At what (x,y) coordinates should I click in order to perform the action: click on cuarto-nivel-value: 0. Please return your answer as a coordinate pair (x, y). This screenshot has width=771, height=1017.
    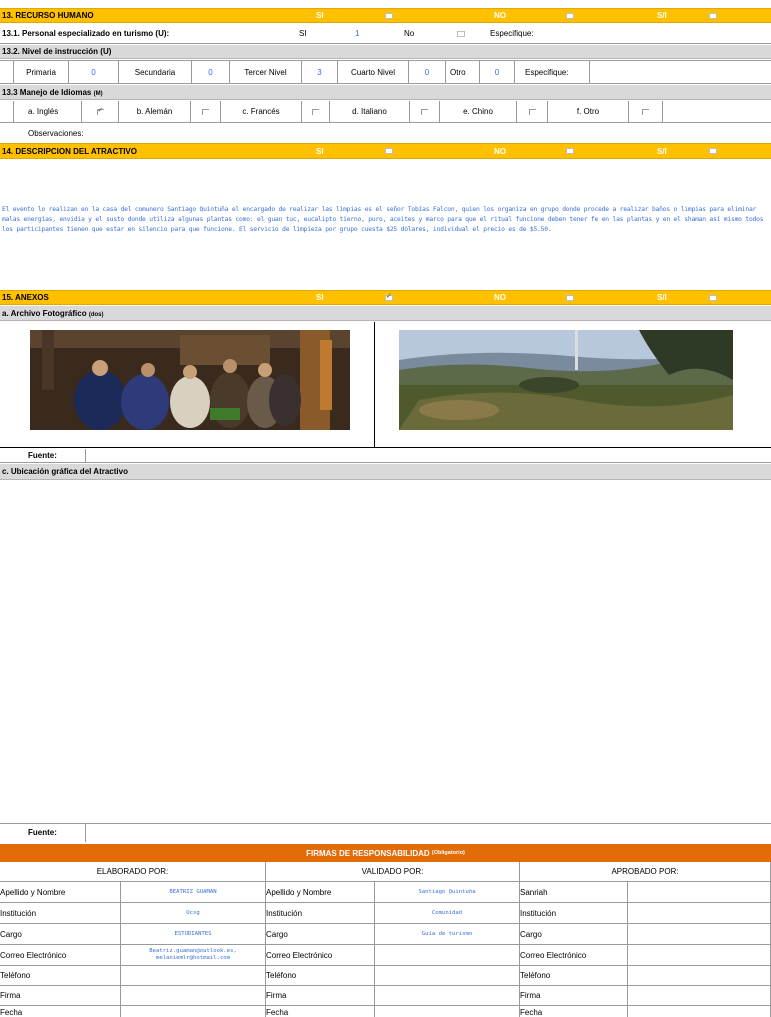
    Looking at the image, I should click on (427, 72).